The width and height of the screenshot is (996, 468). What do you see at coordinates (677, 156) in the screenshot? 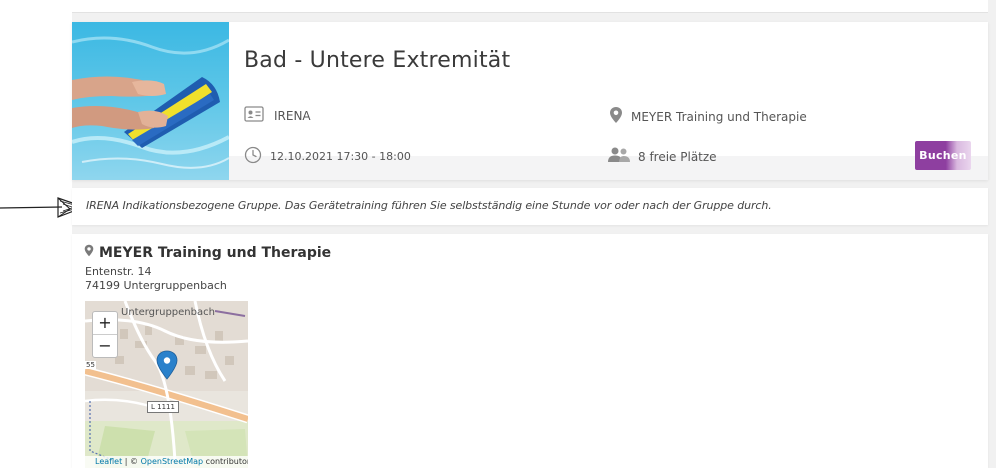
I see `spots-label: 8 freie Plätze` at bounding box center [677, 156].